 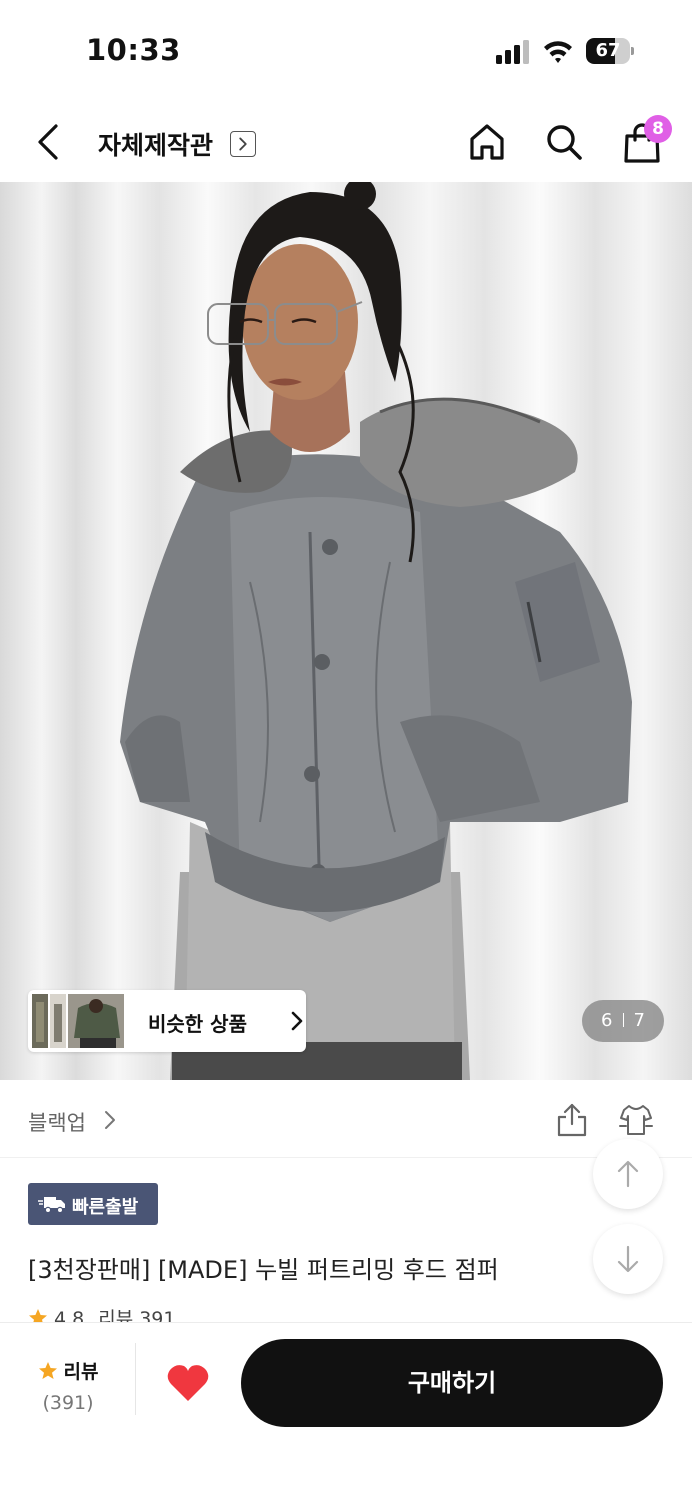 What do you see at coordinates (487, 142) in the screenshot?
I see `home-icon` at bounding box center [487, 142].